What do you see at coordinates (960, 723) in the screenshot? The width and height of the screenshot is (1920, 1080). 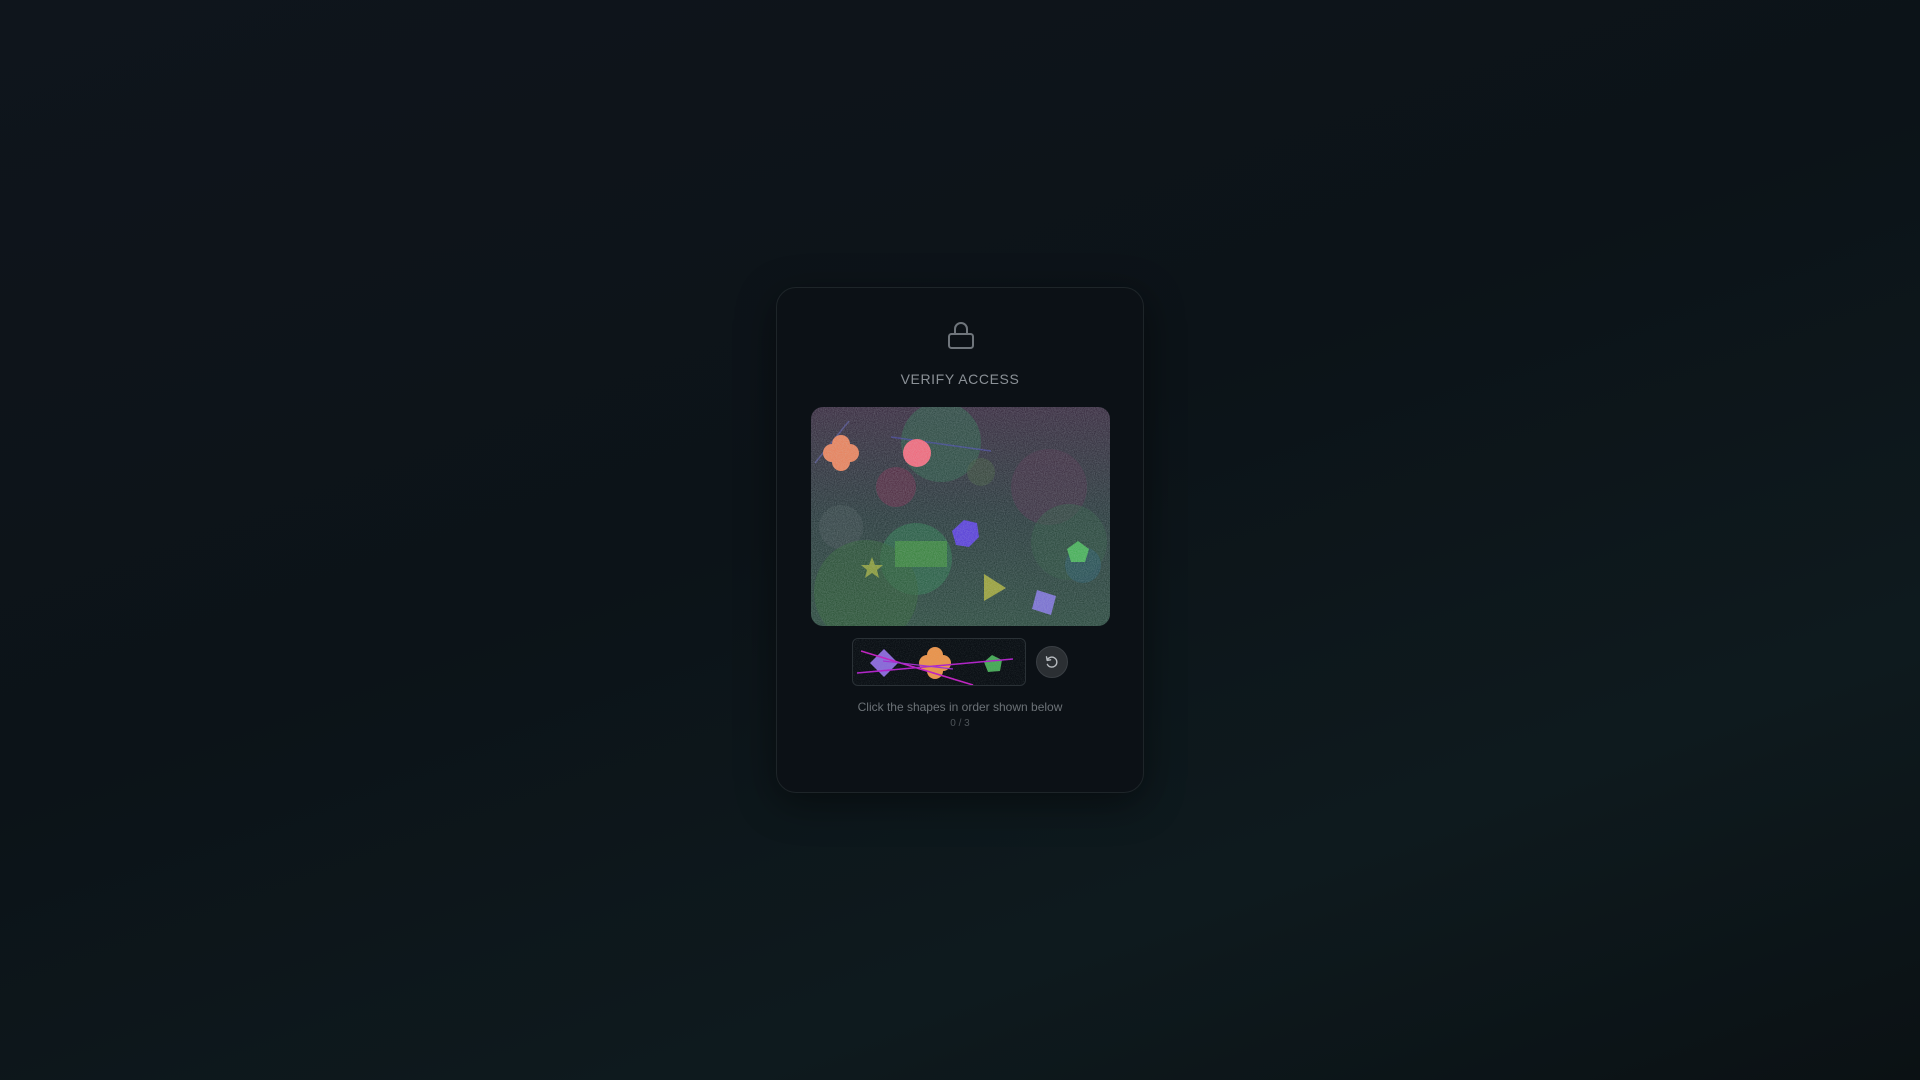 I see `progress-counter: 0 / 3` at bounding box center [960, 723].